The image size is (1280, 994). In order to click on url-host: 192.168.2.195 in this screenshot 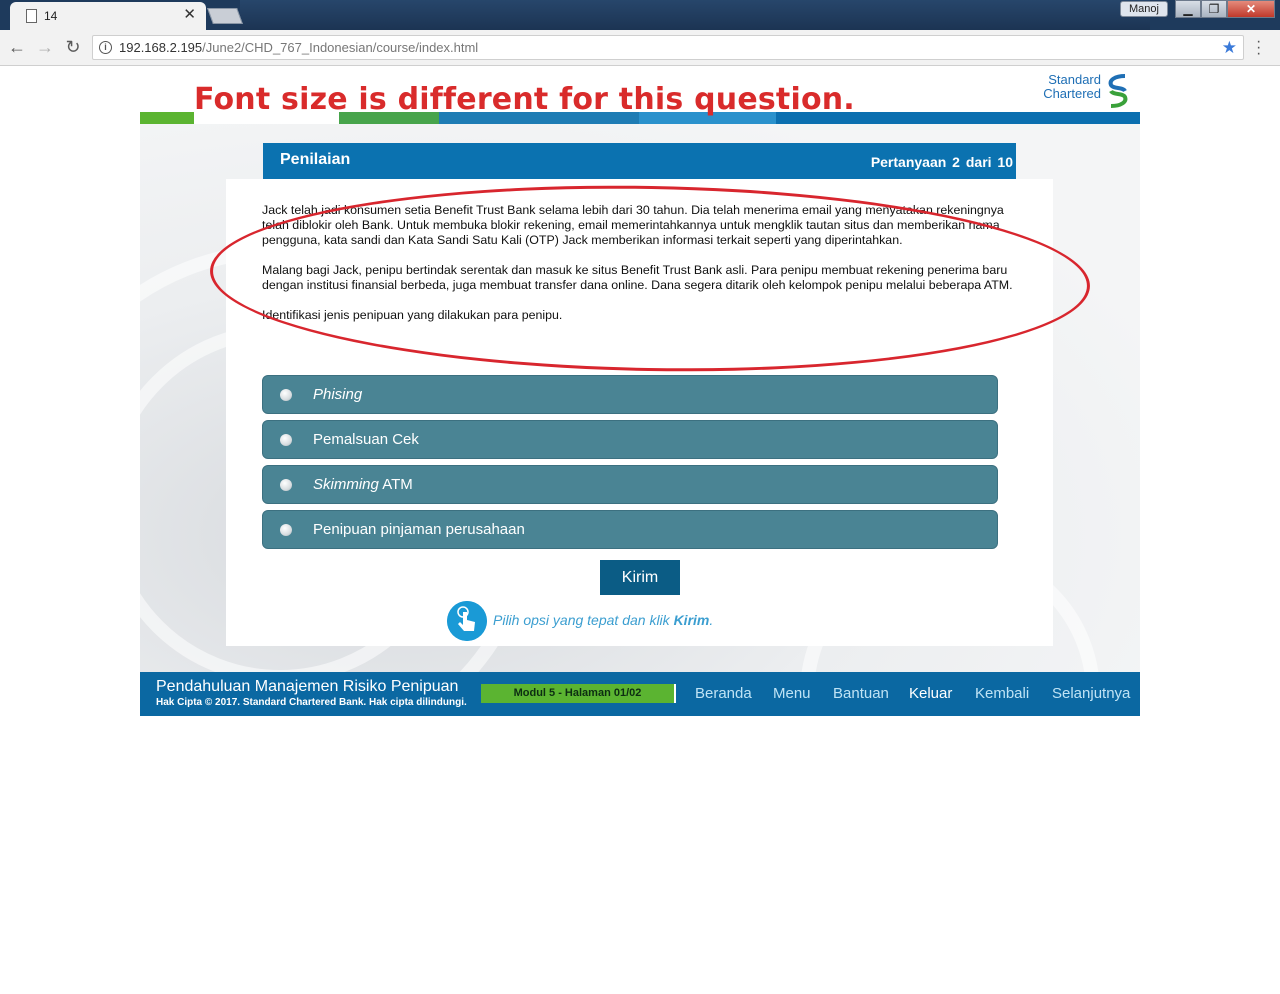, I will do `click(161, 47)`.